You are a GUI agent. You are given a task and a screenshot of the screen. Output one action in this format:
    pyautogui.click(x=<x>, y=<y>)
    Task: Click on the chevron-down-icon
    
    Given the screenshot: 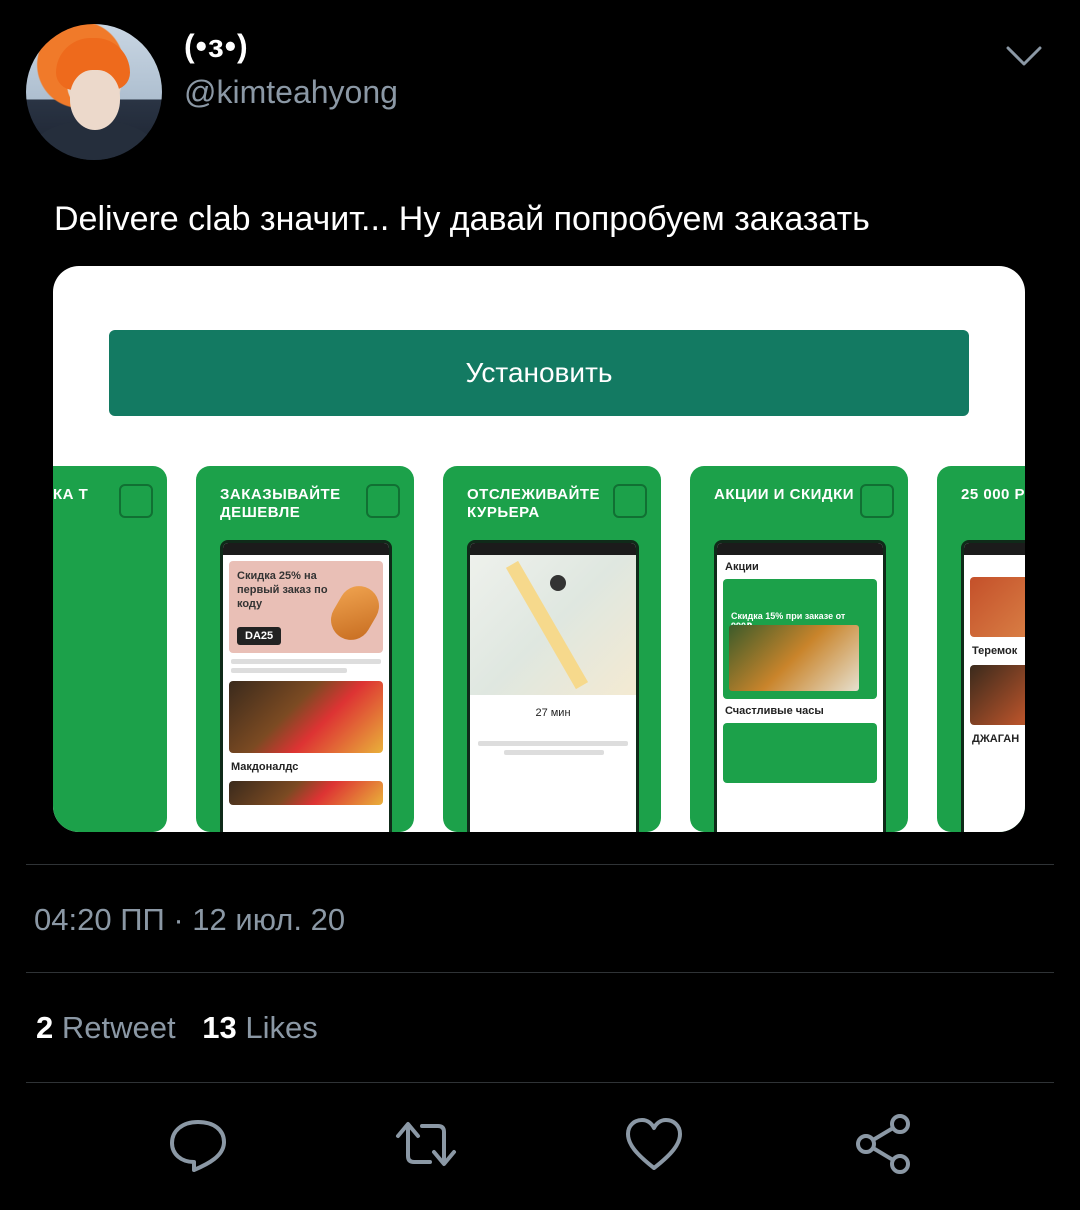 What is the action you would take?
    pyautogui.click(x=1024, y=55)
    